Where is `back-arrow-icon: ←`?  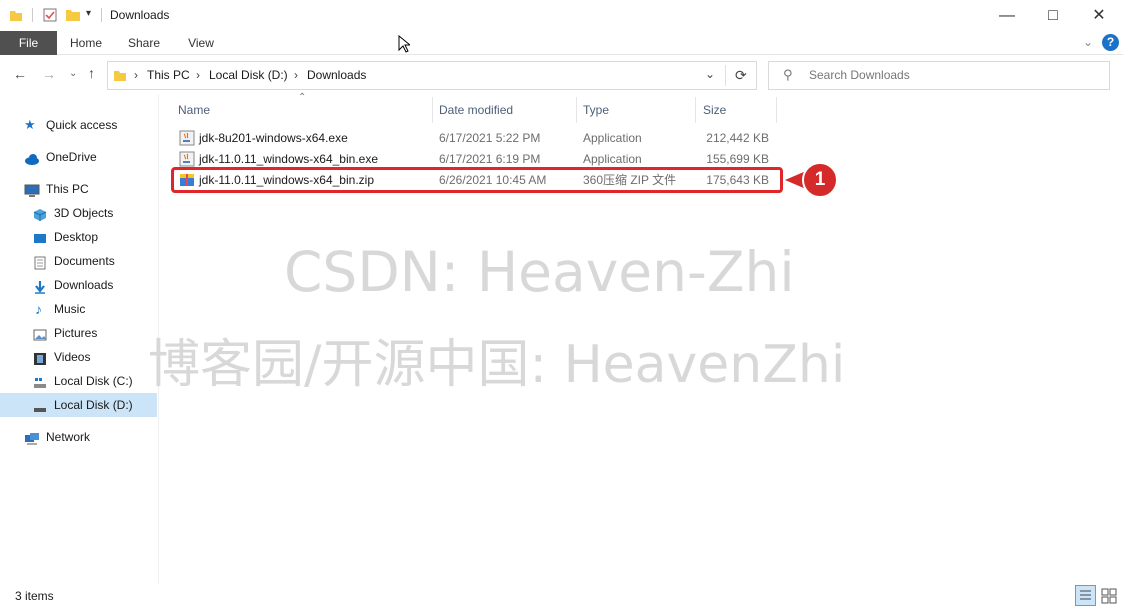
back-arrow-icon: ← is located at coordinates (20, 74).